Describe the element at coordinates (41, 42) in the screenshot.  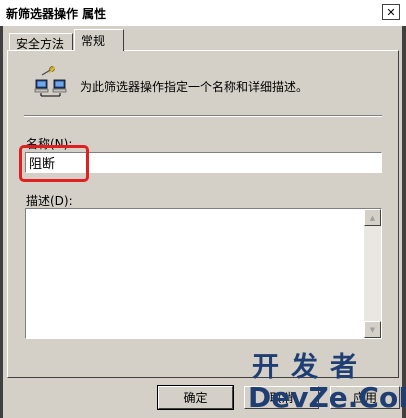
I see `tab-security-methods: 安全方法` at that location.